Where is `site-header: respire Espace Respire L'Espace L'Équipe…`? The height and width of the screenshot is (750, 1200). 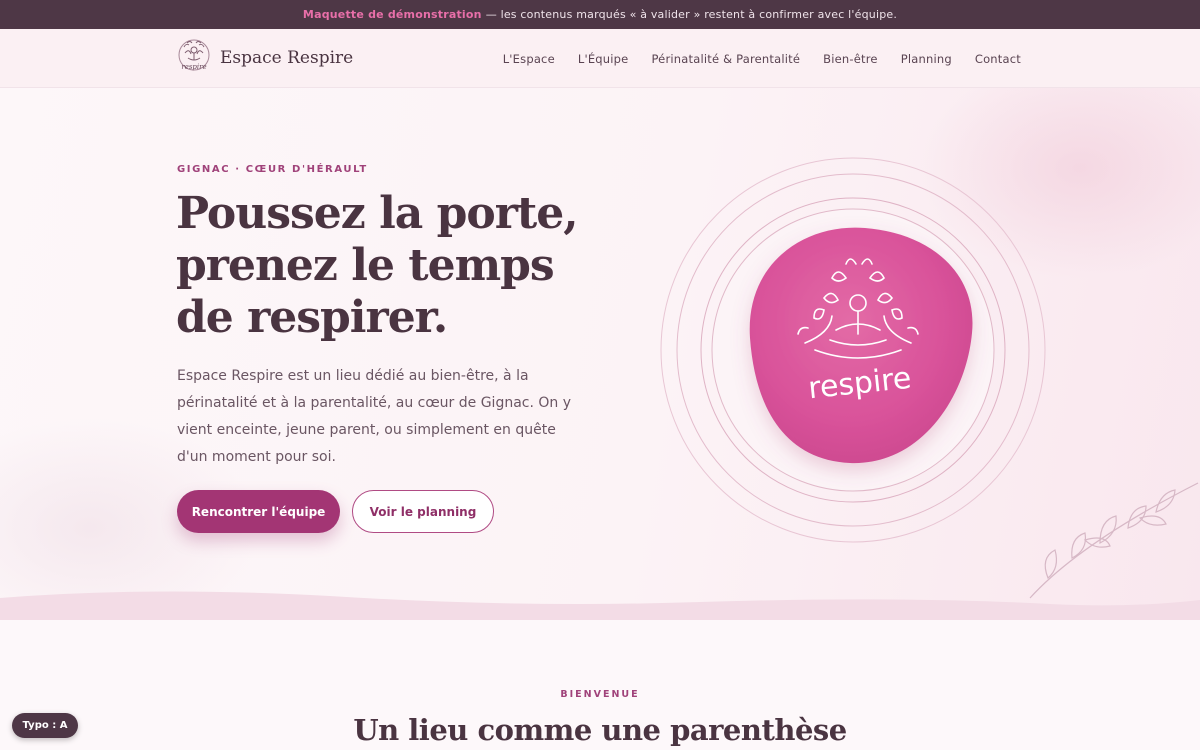 site-header: respire Espace Respire L'Espace L'Équipe… is located at coordinates (600, 58).